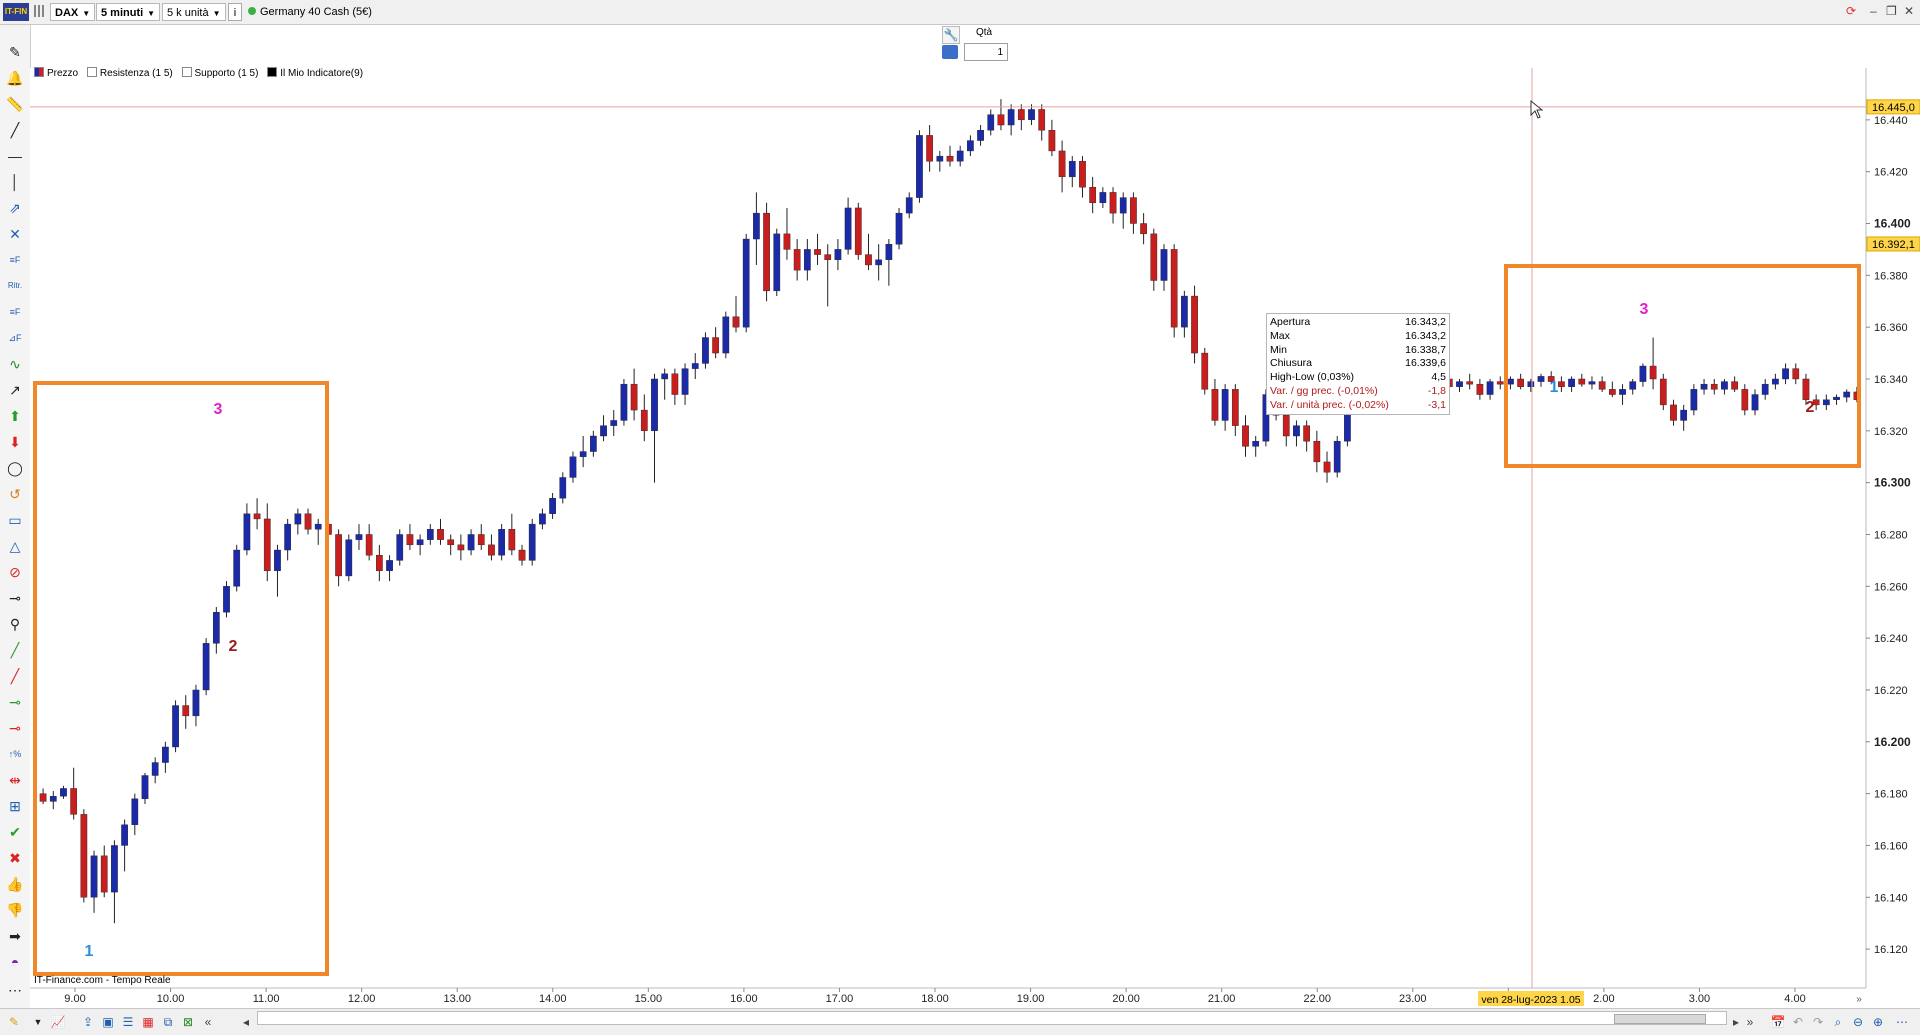  Describe the element at coordinates (102, 980) in the screenshot. I see `data-source-label: IT-Finance.com - Tempo Reale` at that location.